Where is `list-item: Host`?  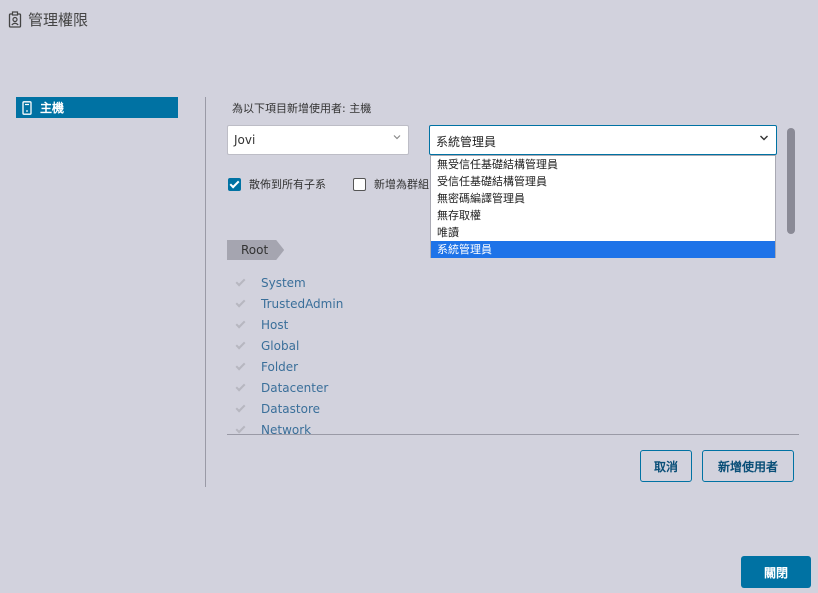
list-item: Host is located at coordinates (385, 324).